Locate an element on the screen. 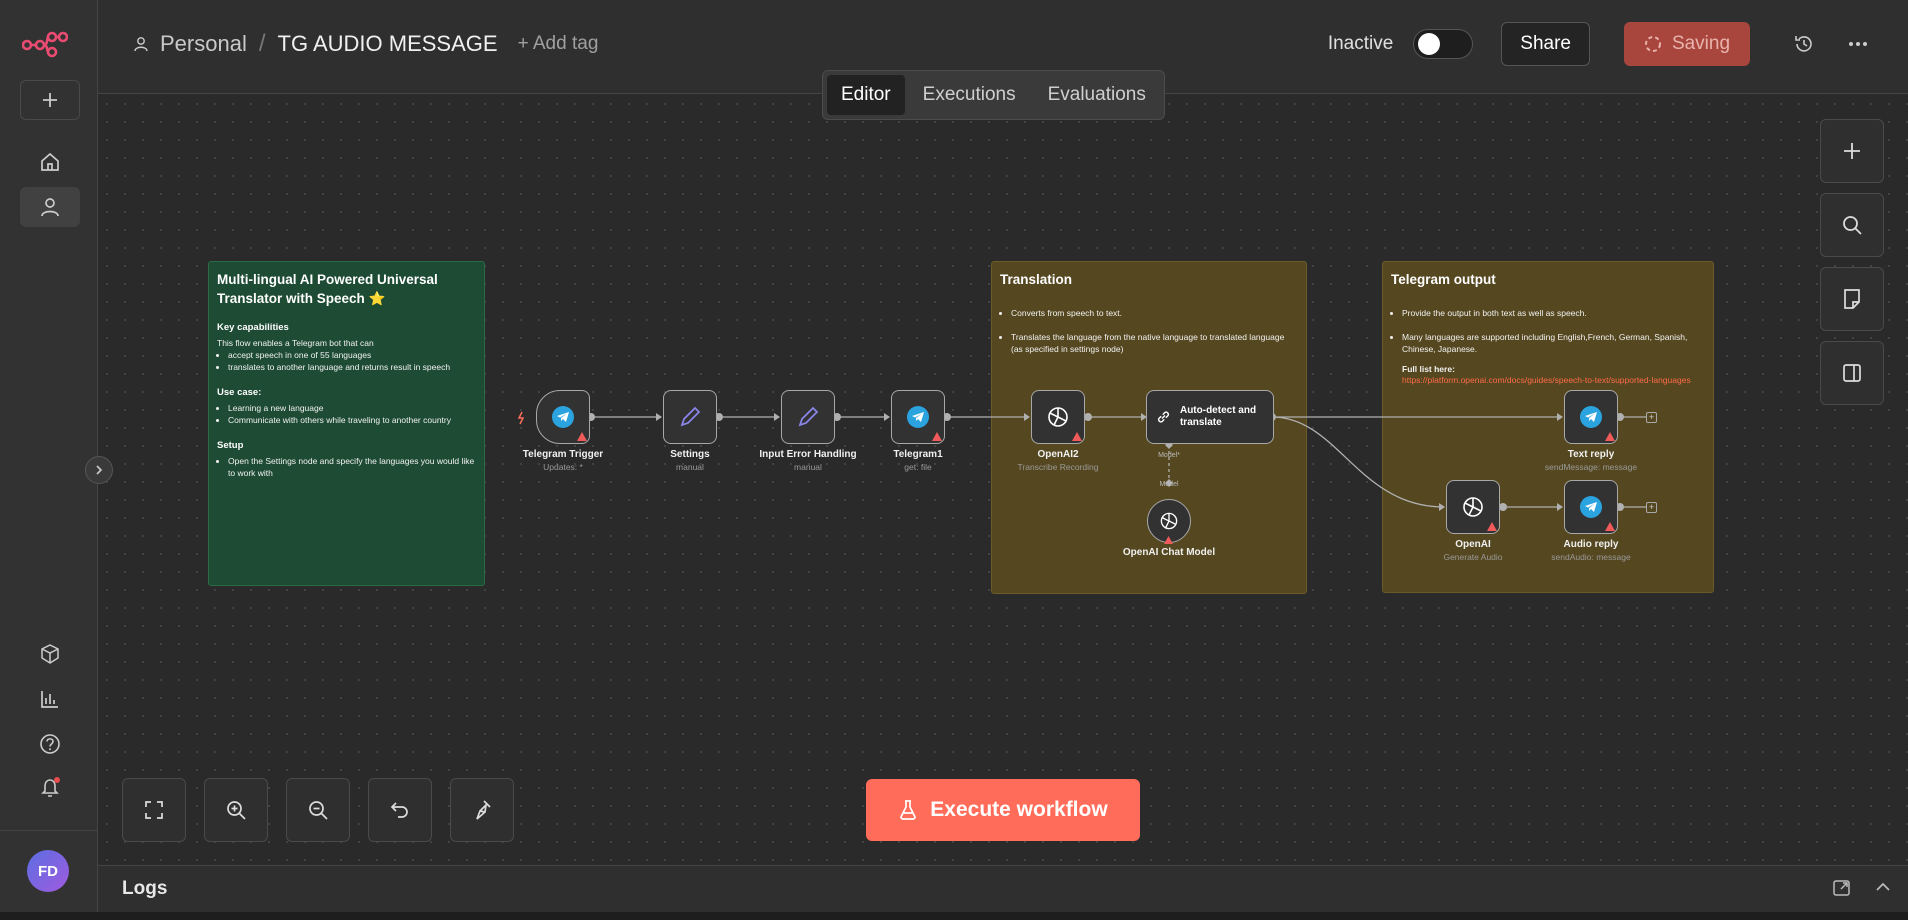  undo-icon is located at coordinates (400, 810).